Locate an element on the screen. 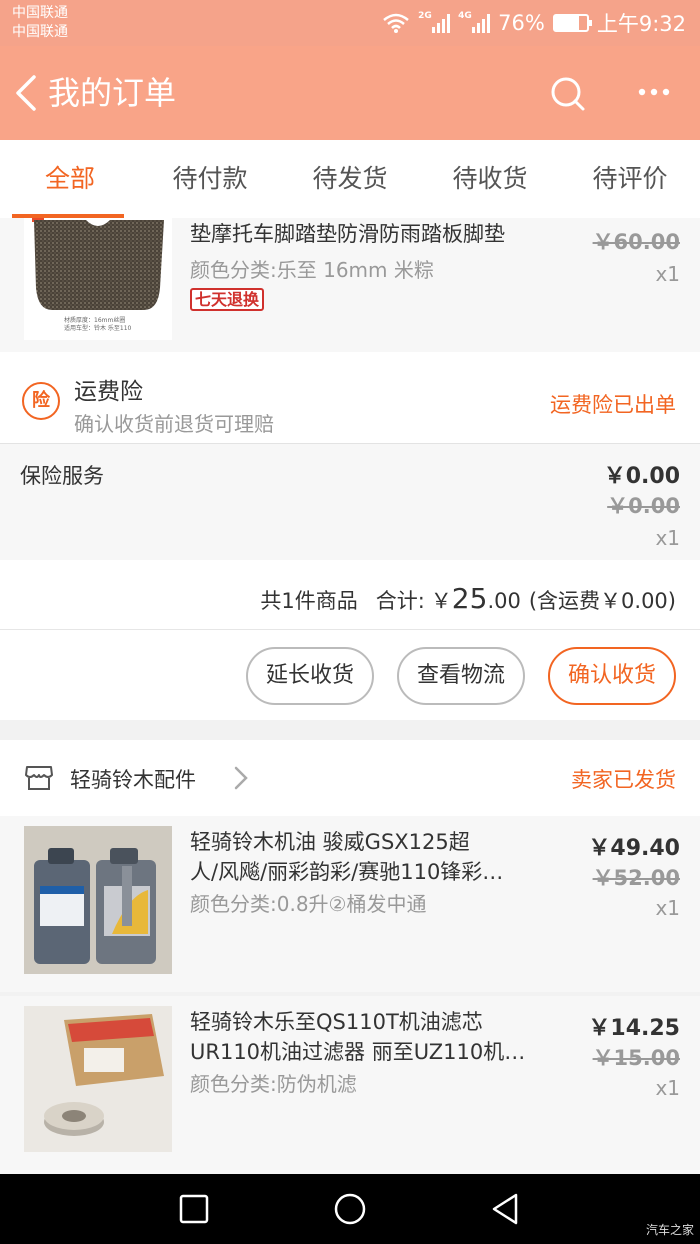  product-image-floor-mat: 材质厚度：16mm丝圈 适用车型：铃木 乐至110 is located at coordinates (98, 279).